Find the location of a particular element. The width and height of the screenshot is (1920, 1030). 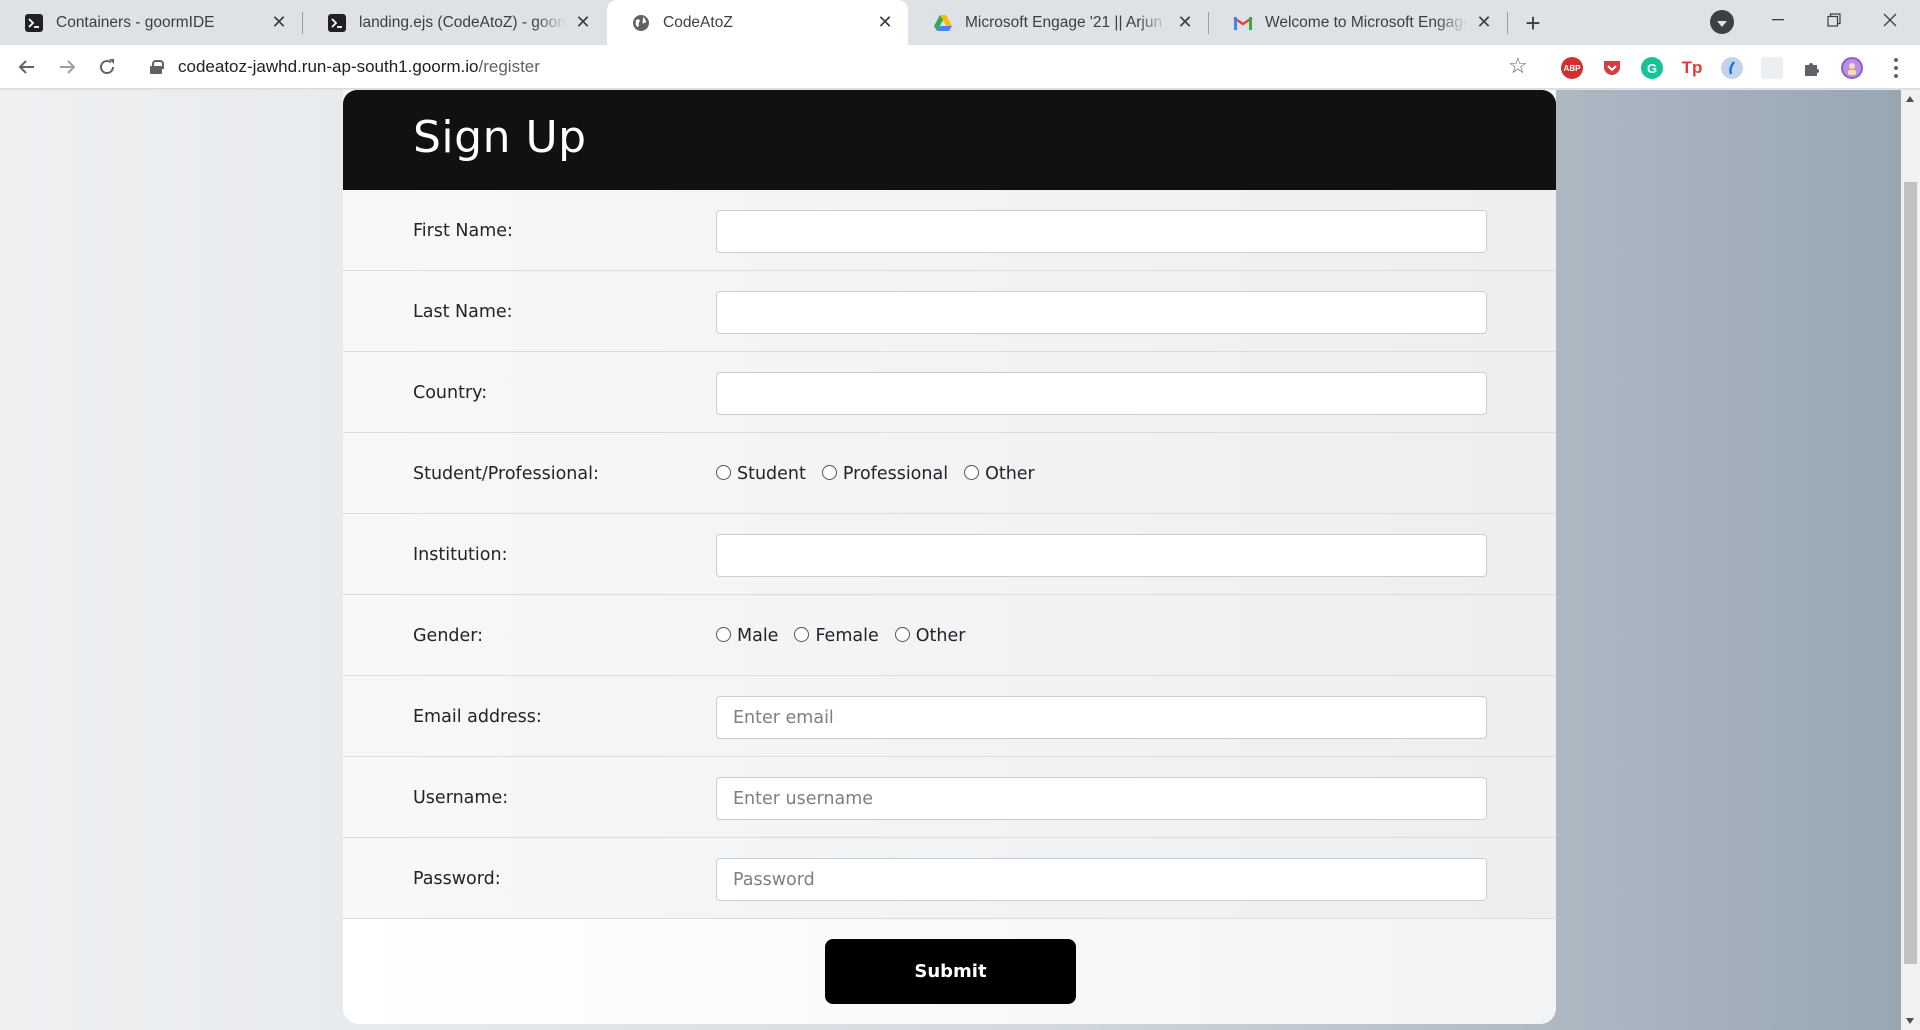

radio-male: Male is located at coordinates (747, 636).